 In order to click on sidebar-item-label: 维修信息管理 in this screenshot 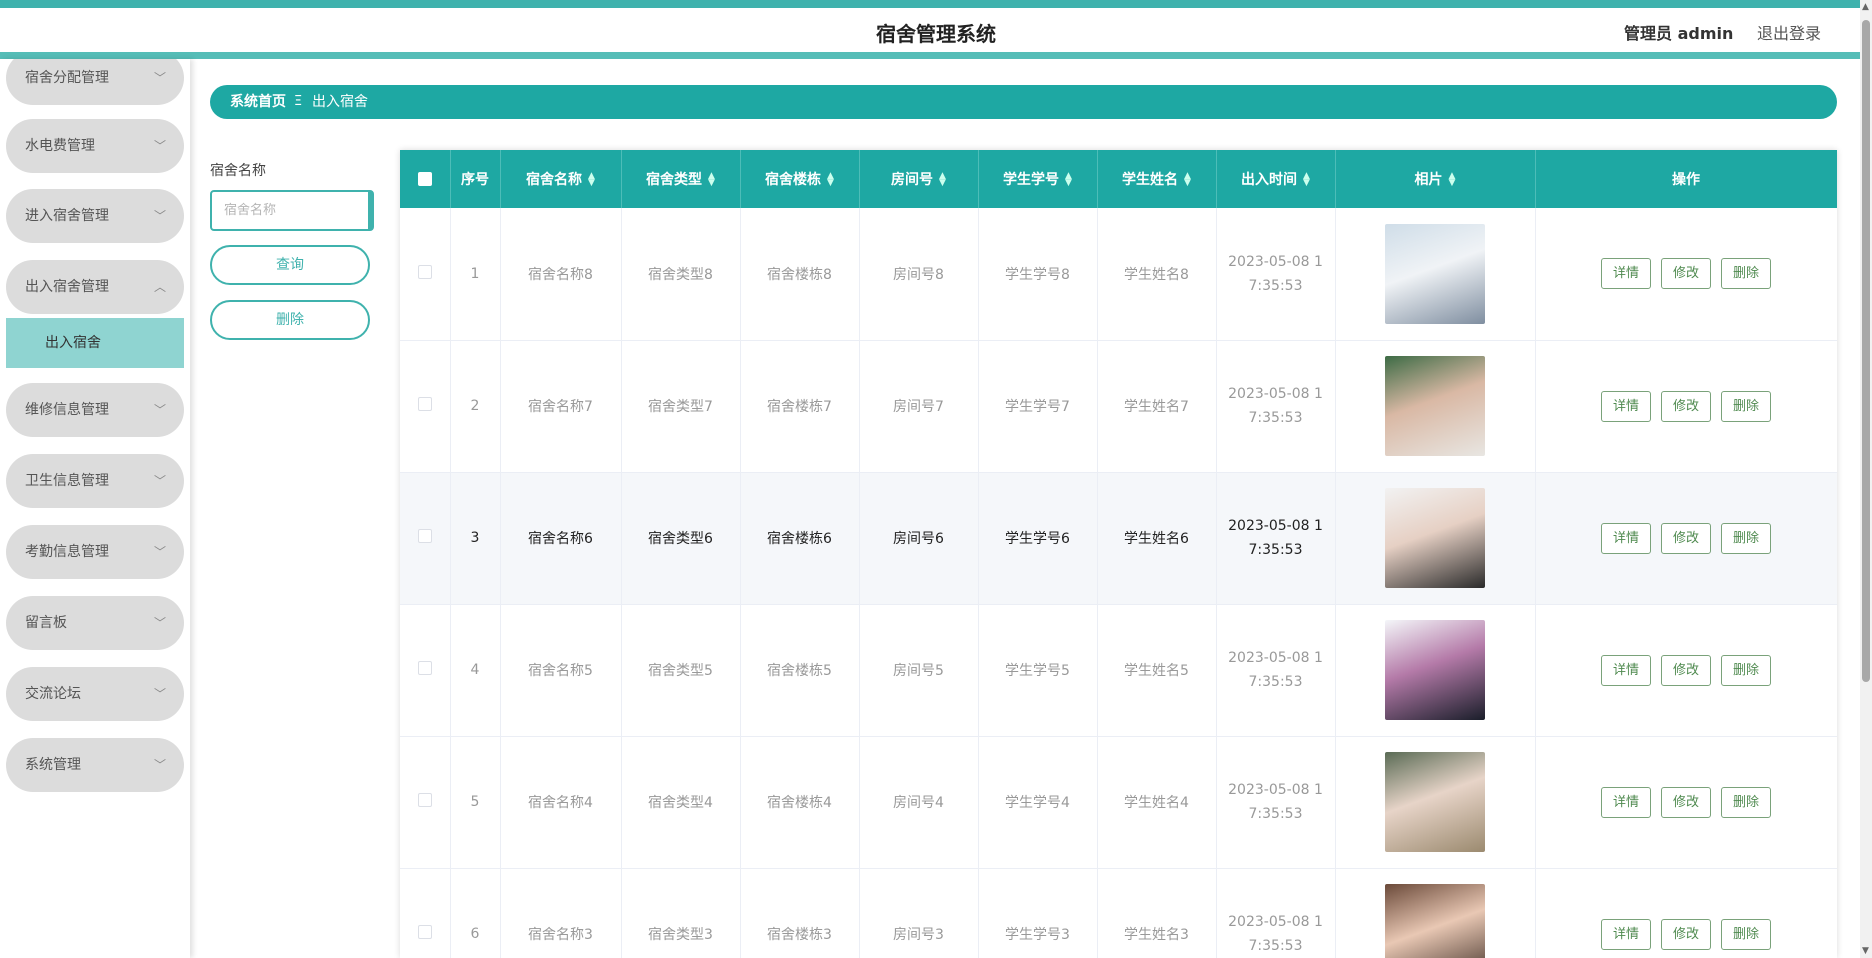, I will do `click(67, 410)`.